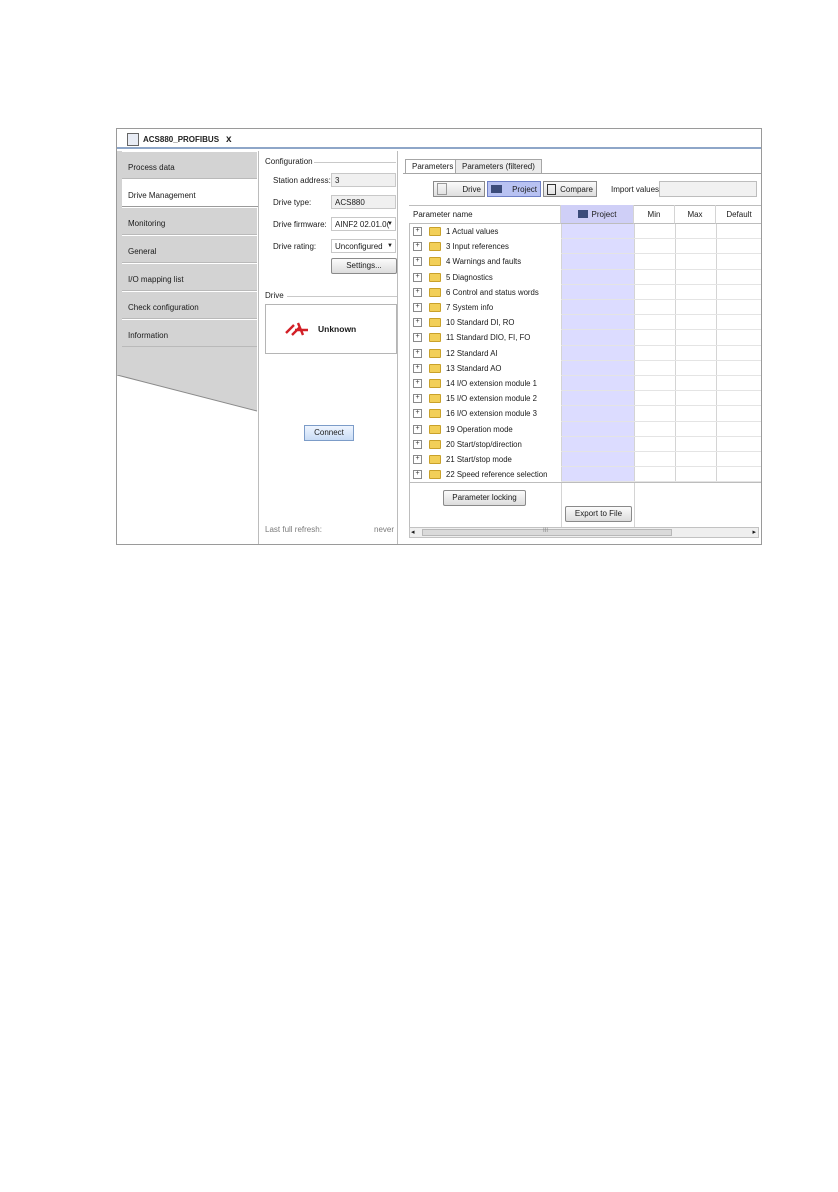 This screenshot has width=838, height=1192. I want to click on table-row: +15 I/O extension module 2, so click(585, 399).